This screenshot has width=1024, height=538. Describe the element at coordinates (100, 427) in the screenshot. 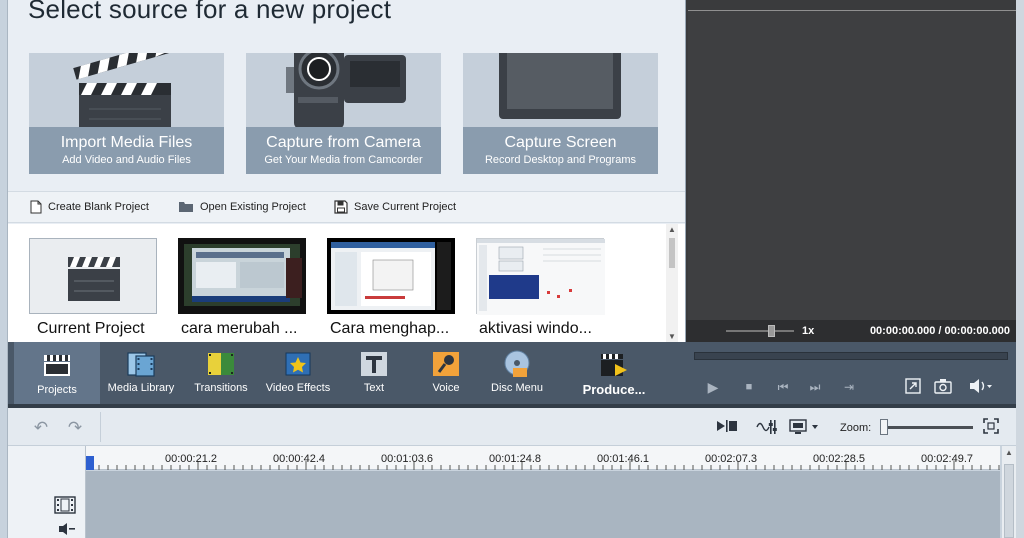

I see `toolbar-separator` at that location.